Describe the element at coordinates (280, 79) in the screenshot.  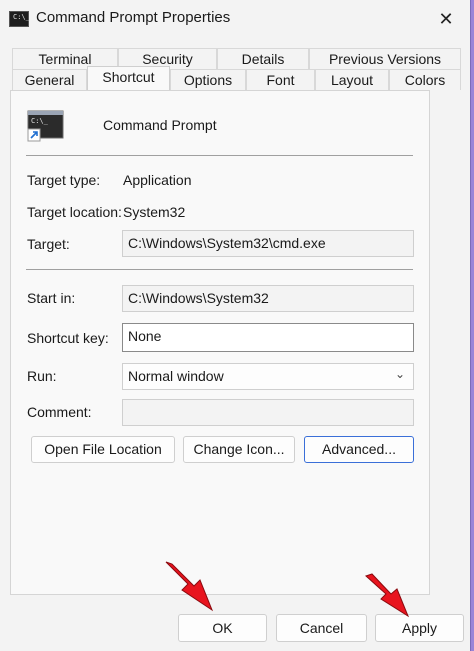
I see `tab-font: Font` at that location.